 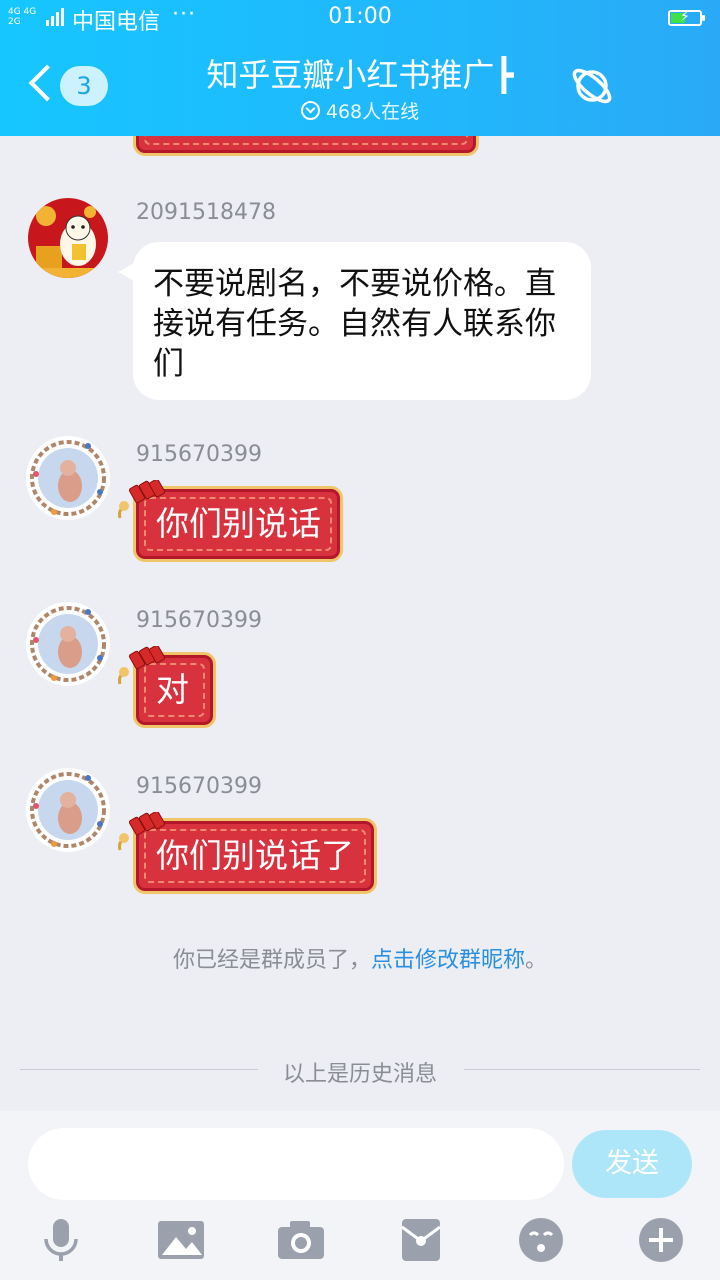 What do you see at coordinates (306, 146) in the screenshot?
I see `previous-message-bubble` at bounding box center [306, 146].